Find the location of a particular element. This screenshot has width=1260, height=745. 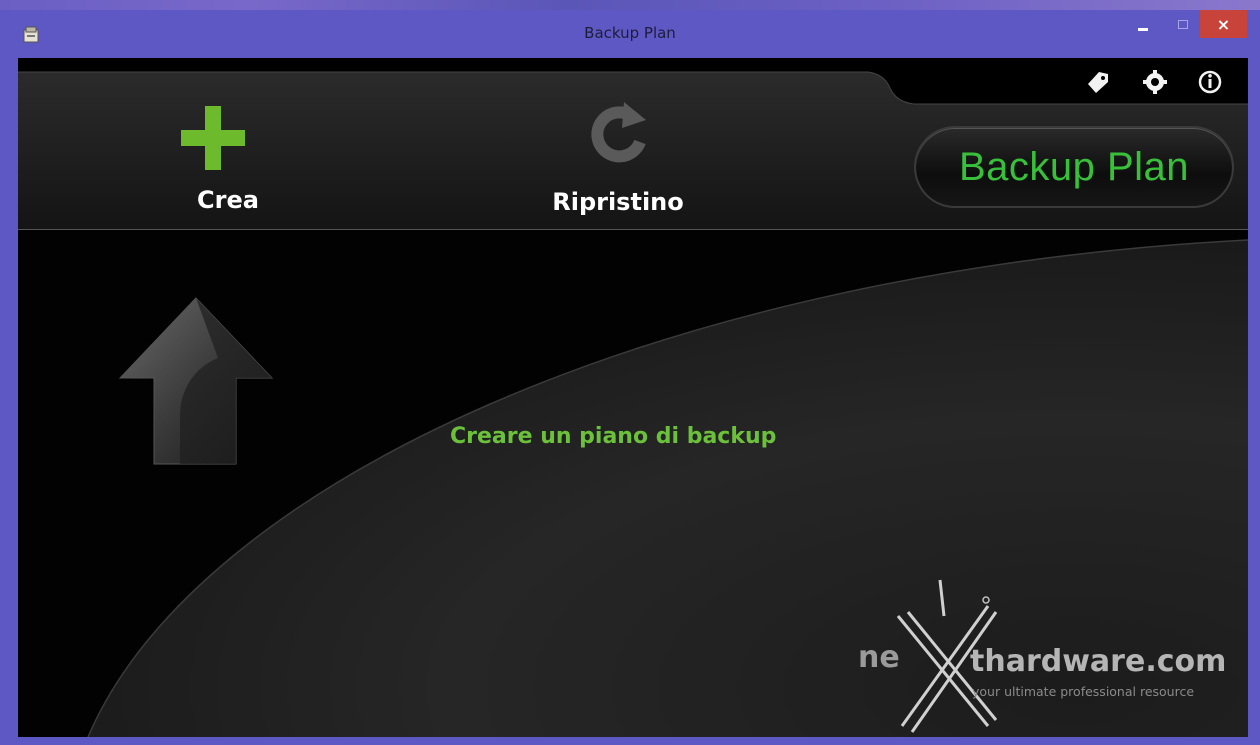

watermark-prefix: ne is located at coordinates (879, 657).